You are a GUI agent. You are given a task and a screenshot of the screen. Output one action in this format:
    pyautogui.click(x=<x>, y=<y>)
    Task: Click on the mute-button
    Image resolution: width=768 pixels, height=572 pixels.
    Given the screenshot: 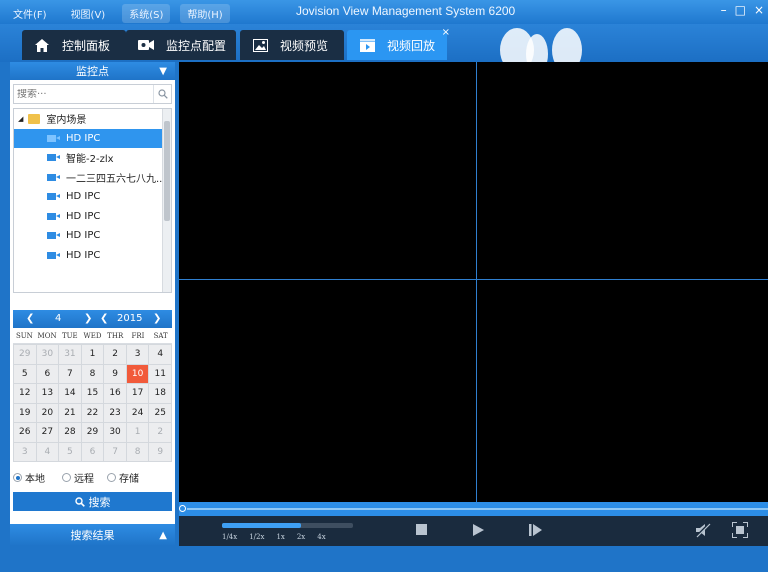 What is the action you would take?
    pyautogui.click(x=703, y=530)
    